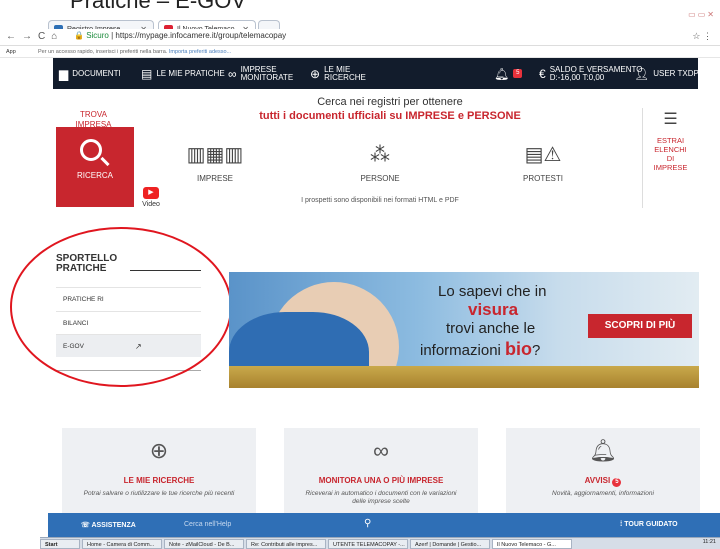 The image size is (720, 549). Describe the element at coordinates (34, 36) in the screenshot. I see `browser-nav-icons: ←→C⌂` at that location.